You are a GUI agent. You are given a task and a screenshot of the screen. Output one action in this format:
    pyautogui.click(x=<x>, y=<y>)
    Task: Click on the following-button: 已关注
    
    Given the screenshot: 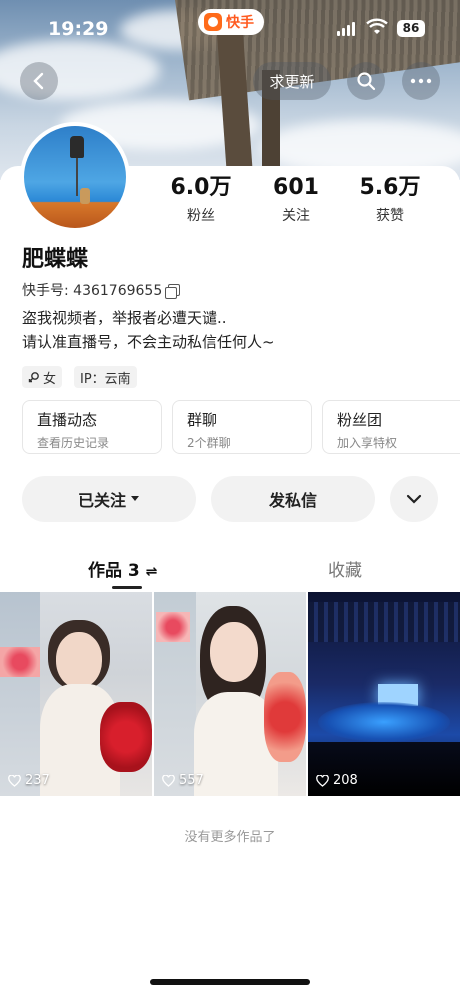 What is the action you would take?
    pyautogui.click(x=109, y=499)
    